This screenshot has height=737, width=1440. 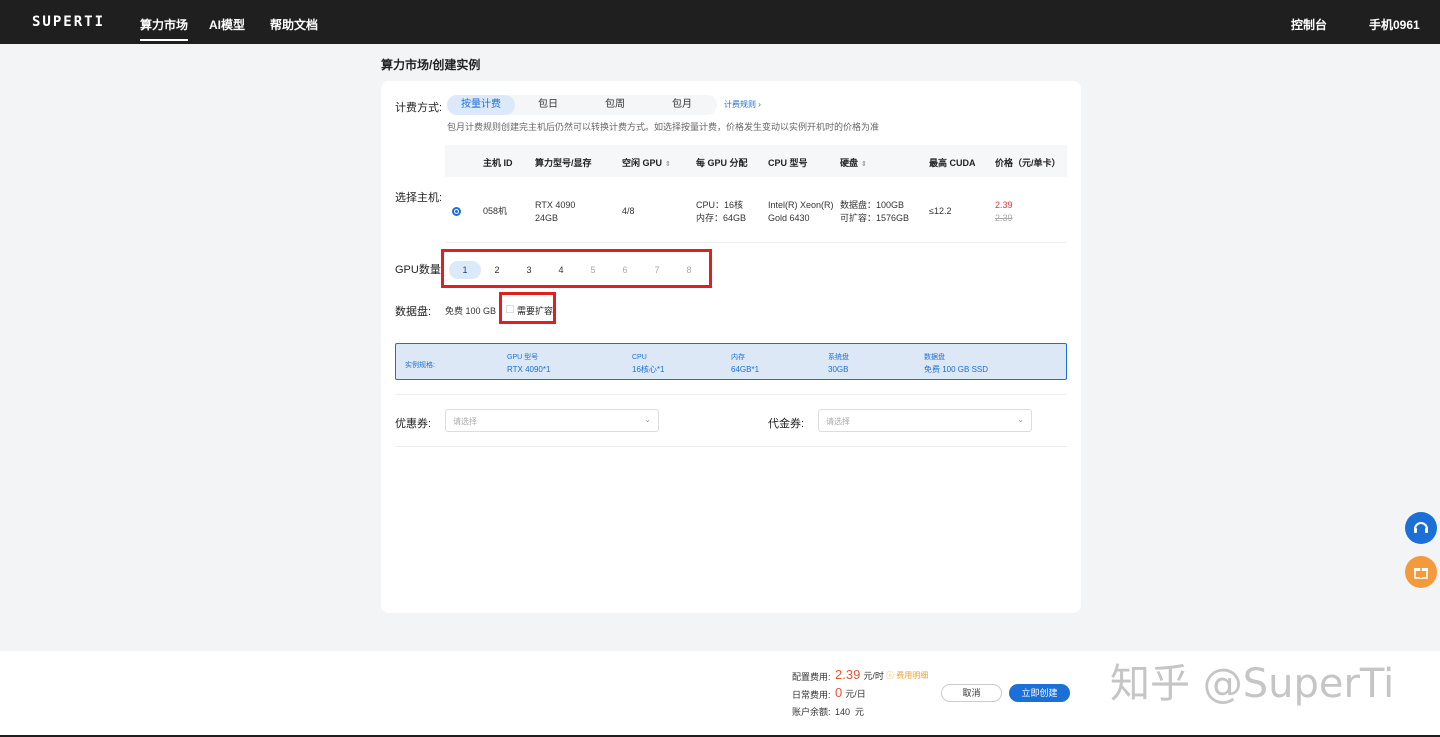 What do you see at coordinates (742, 104) in the screenshot?
I see `billing-rule-link: 计费规则 ›` at bounding box center [742, 104].